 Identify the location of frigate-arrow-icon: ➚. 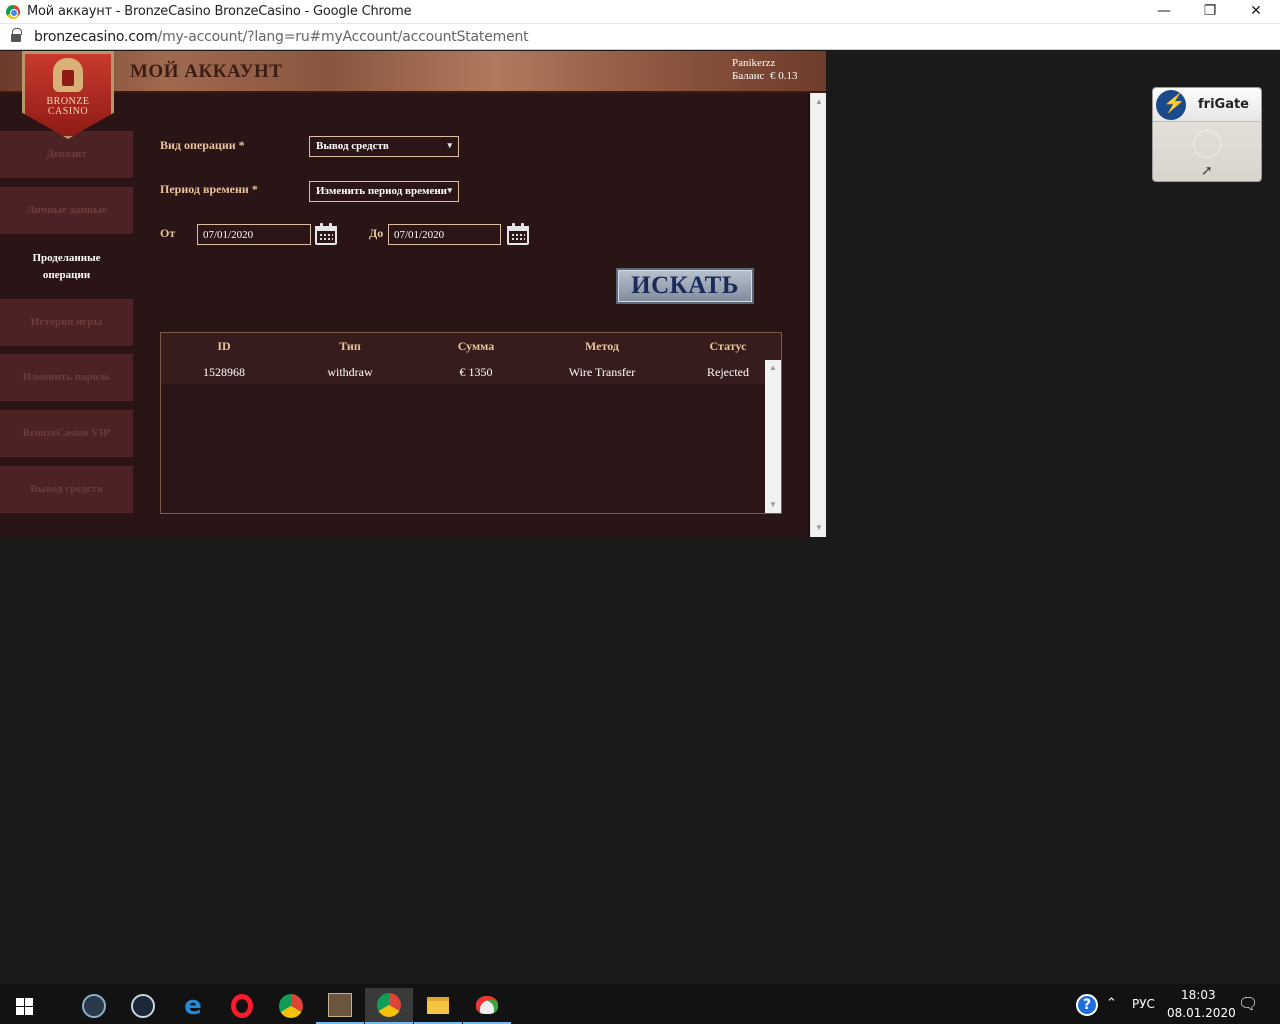
(1207, 170).